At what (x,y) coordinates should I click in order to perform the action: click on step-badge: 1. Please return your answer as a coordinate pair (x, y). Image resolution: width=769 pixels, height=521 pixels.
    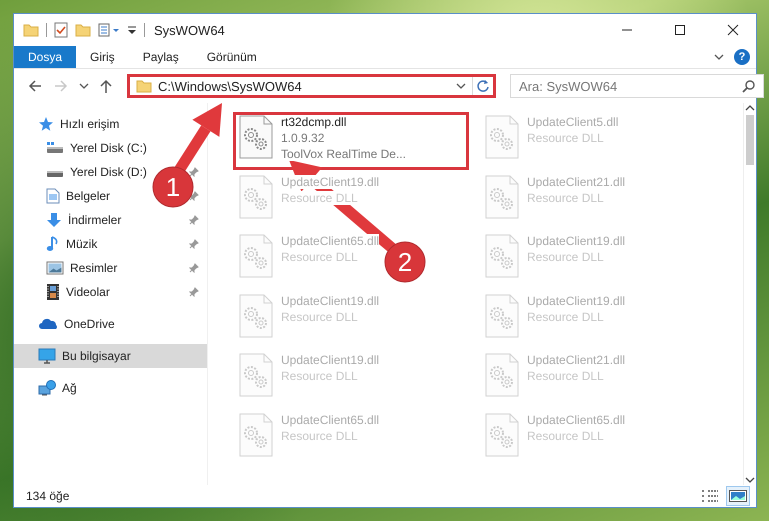
    Looking at the image, I should click on (173, 187).